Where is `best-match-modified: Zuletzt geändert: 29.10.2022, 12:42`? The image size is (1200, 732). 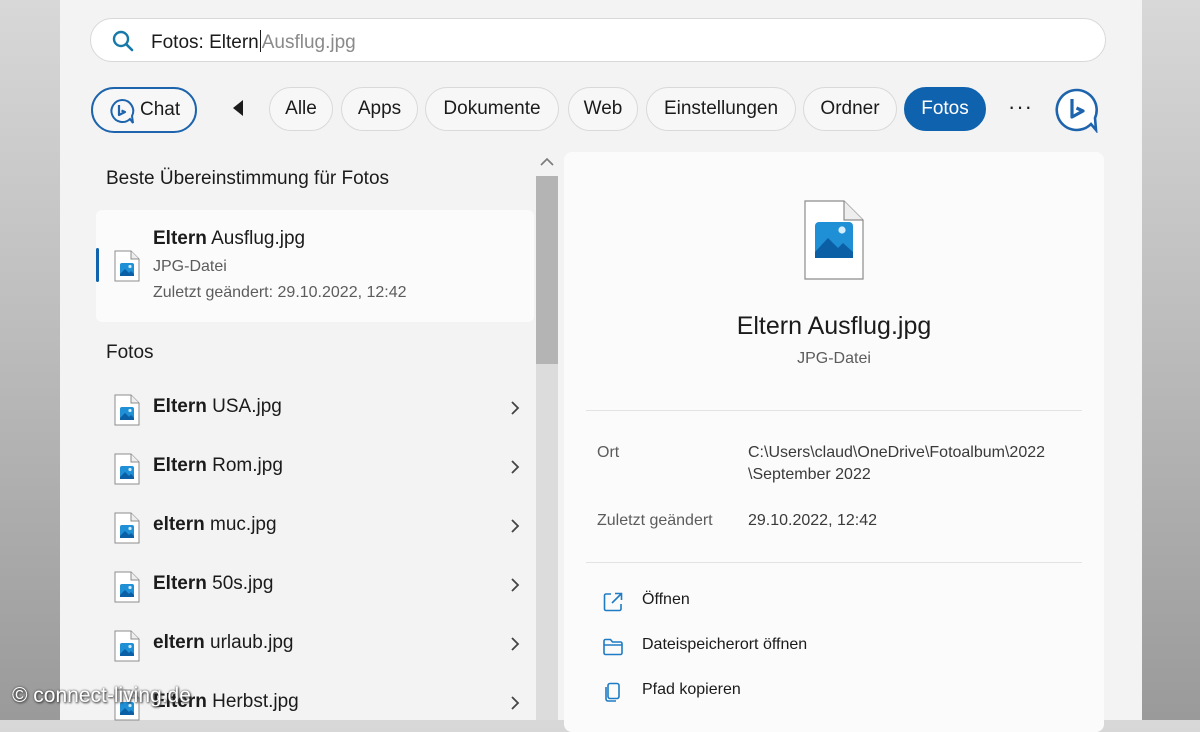
best-match-modified: Zuletzt geändert: 29.10.2022, 12:42 is located at coordinates (280, 292).